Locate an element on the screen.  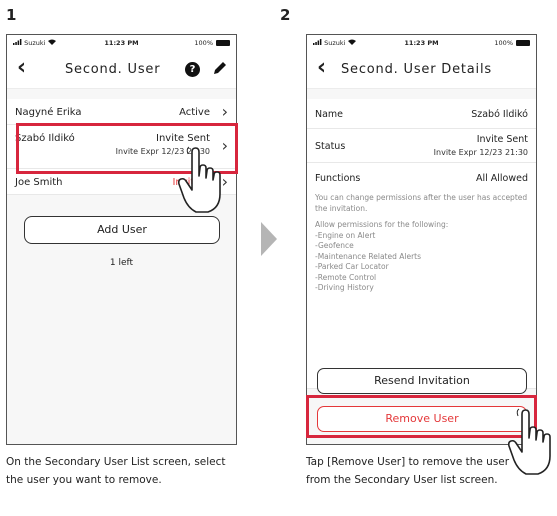
help-icon: ? is located at coordinates (192, 69).